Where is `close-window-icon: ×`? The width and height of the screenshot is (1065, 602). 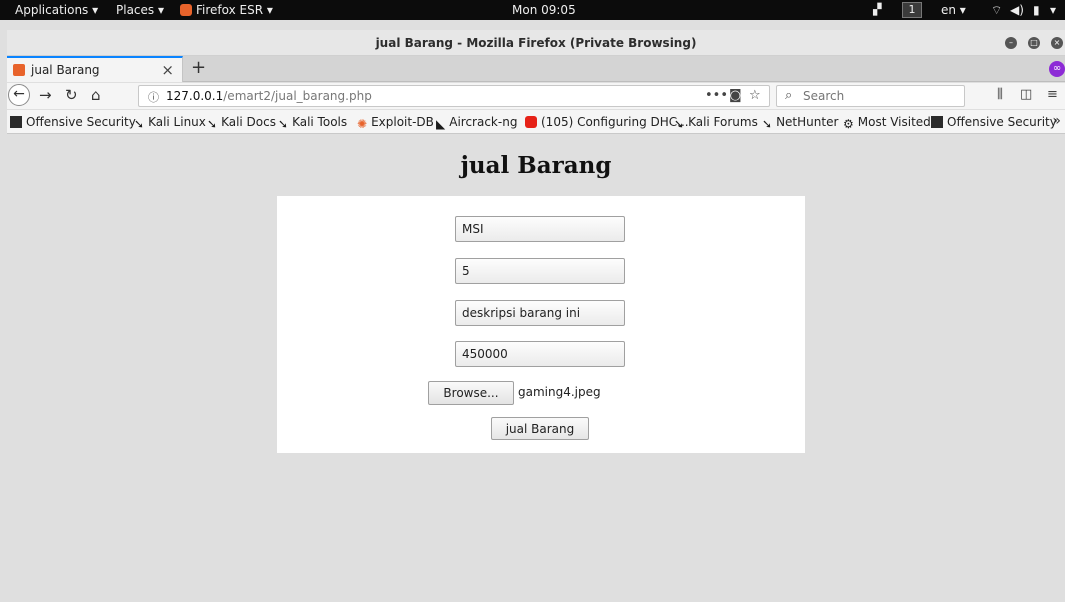
close-window-icon: × is located at coordinates (1057, 43).